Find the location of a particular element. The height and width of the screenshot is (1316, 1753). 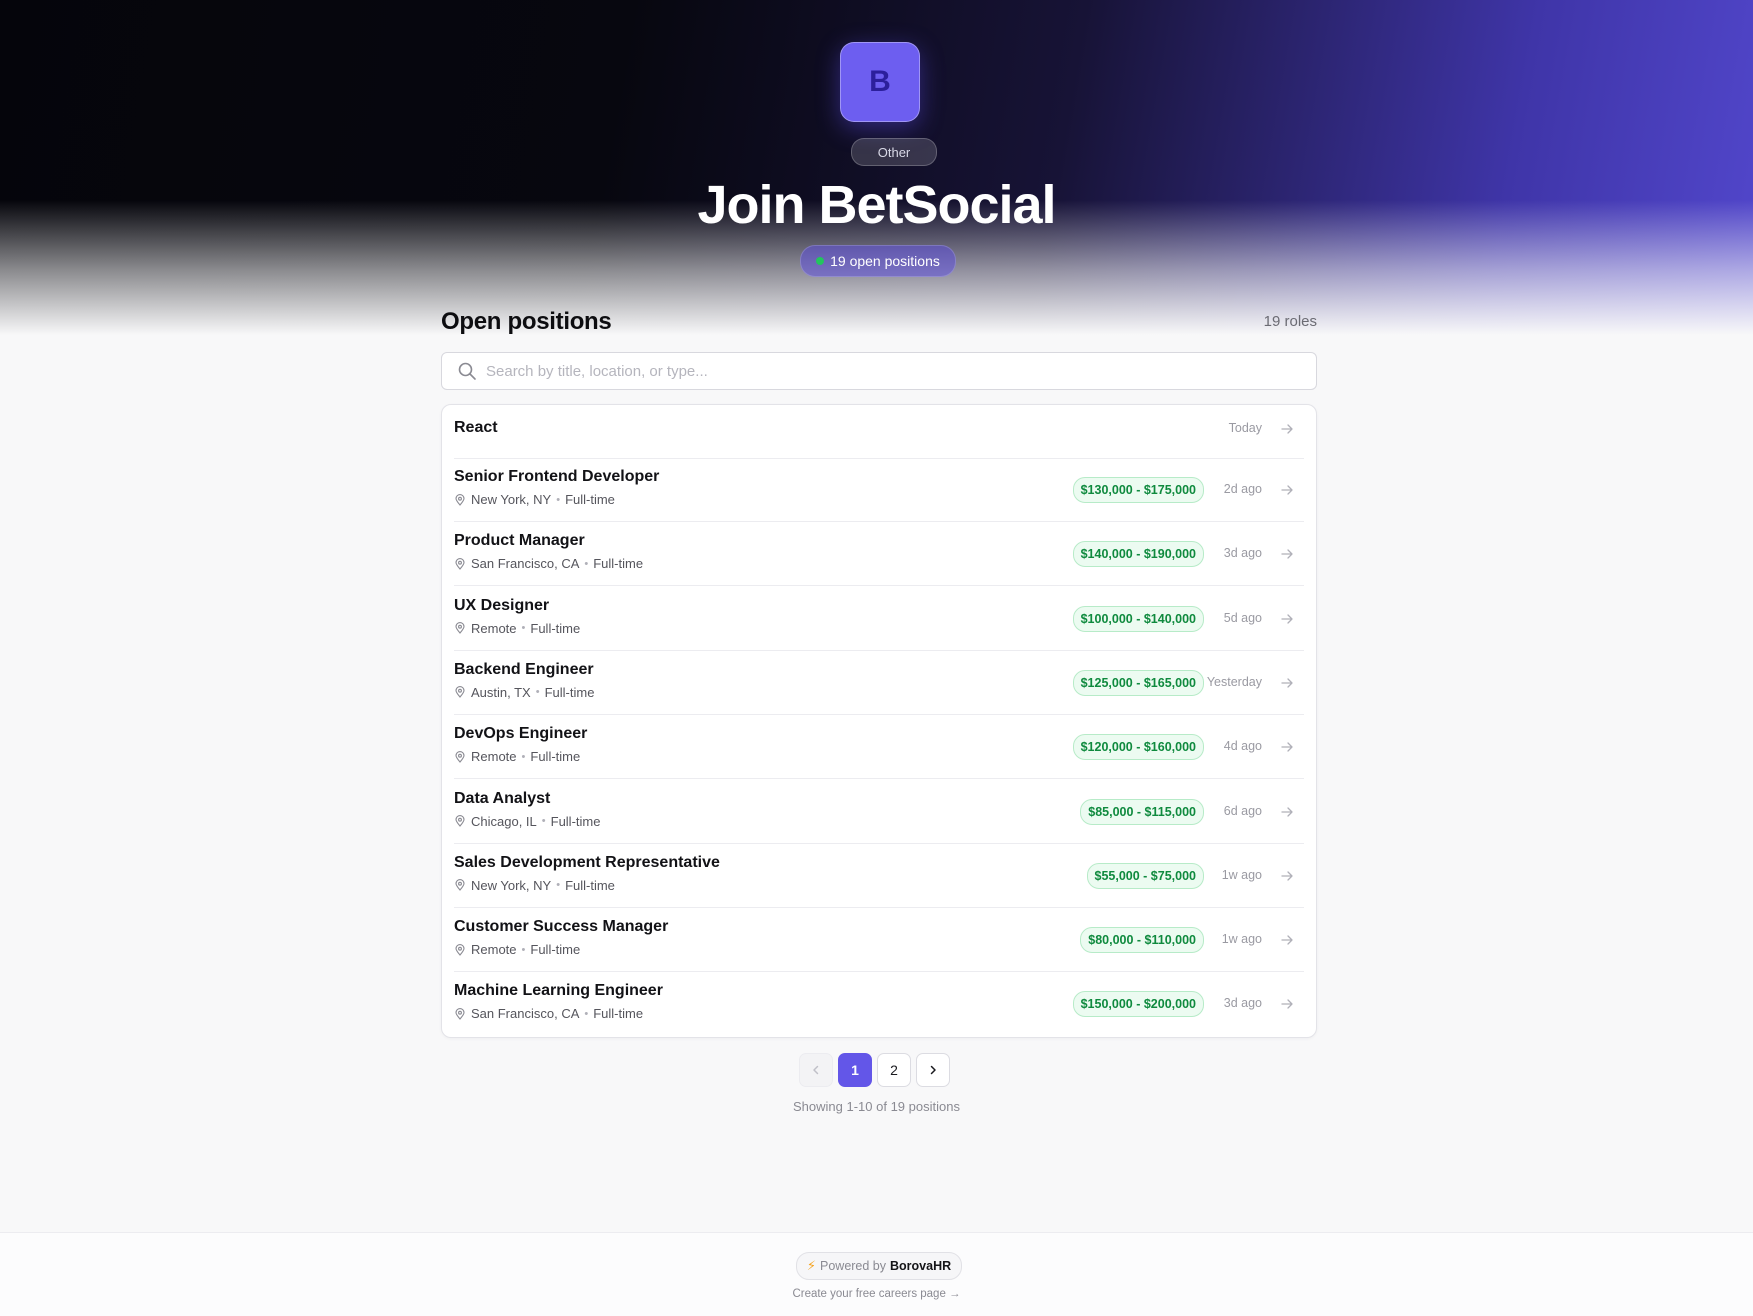

brand-name: BorovaHR is located at coordinates (921, 1266).